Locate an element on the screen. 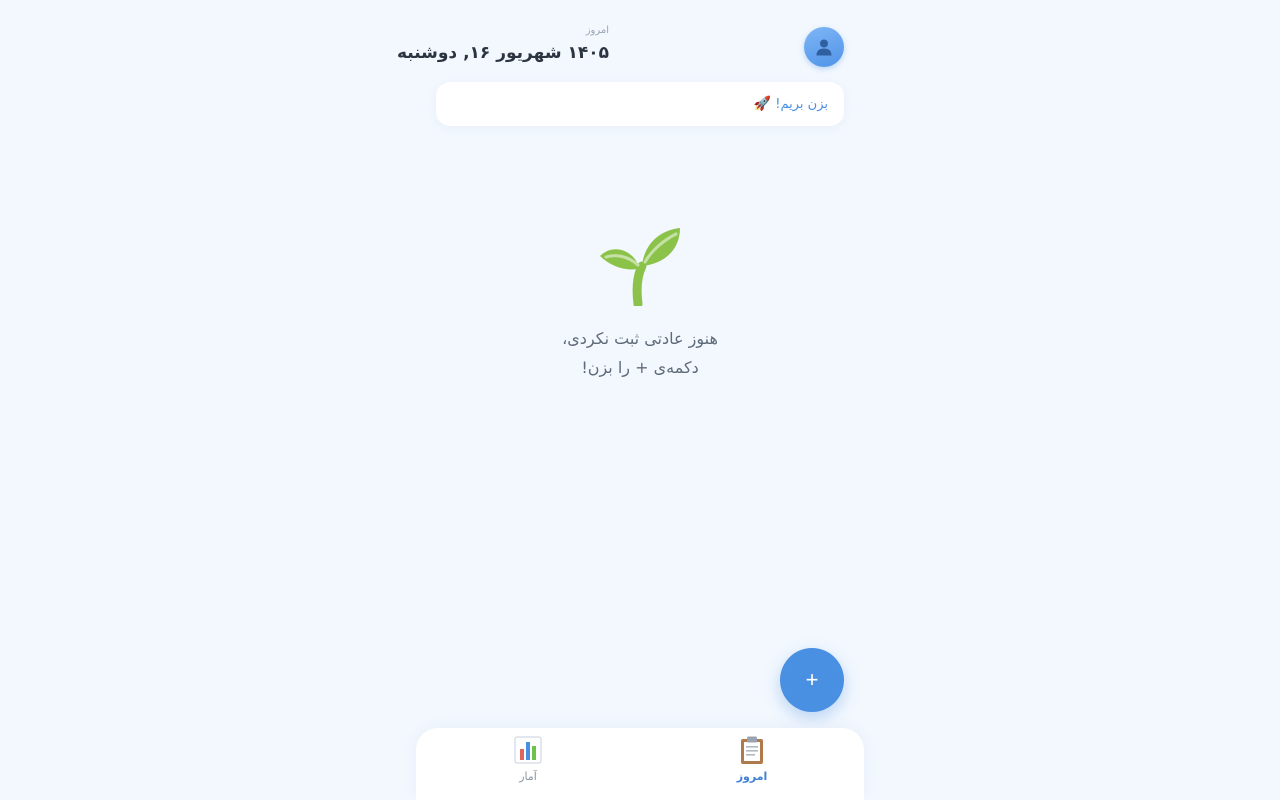 This screenshot has height=800, width=1280. add-habit-button: + is located at coordinates (812, 680).